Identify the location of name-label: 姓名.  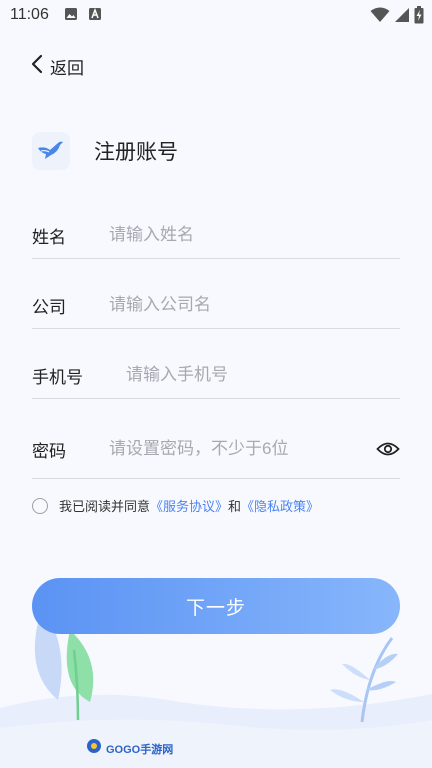
(49, 237).